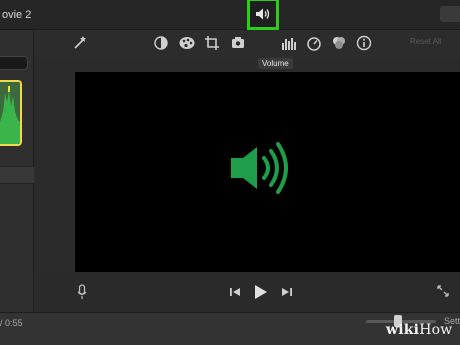 Image resolution: width=460 pixels, height=345 pixels. I want to click on watermark-how: How, so click(436, 330).